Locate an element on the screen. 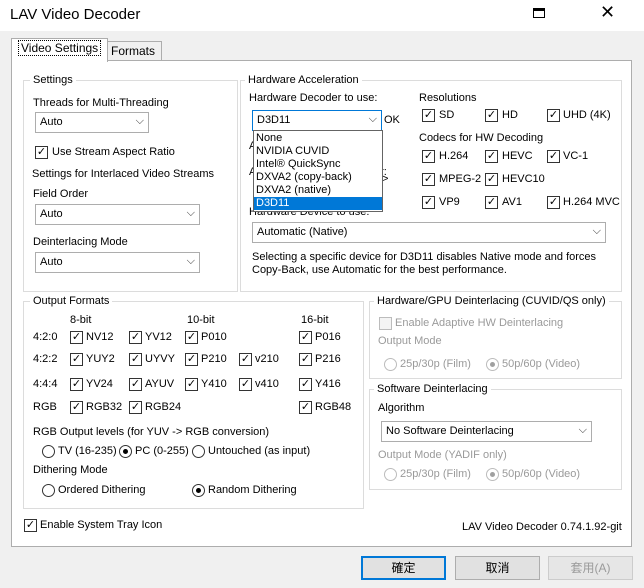  format-y410-checkbox: ✓ is located at coordinates (191, 384).